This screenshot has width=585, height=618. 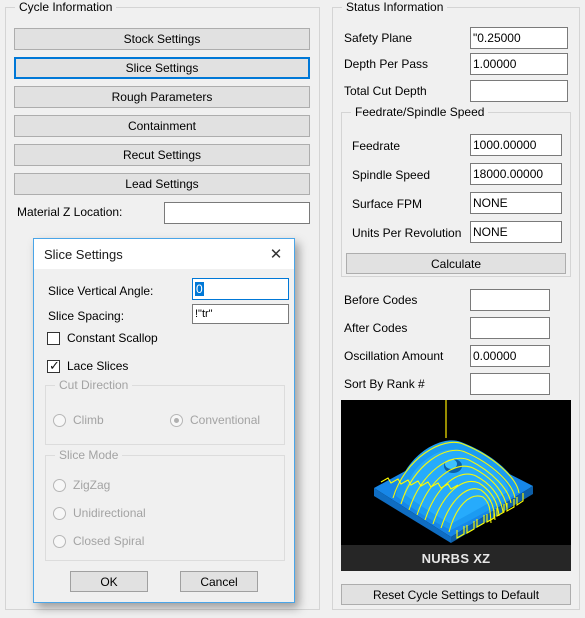 I want to click on ok-button: OK, so click(x=109, y=581).